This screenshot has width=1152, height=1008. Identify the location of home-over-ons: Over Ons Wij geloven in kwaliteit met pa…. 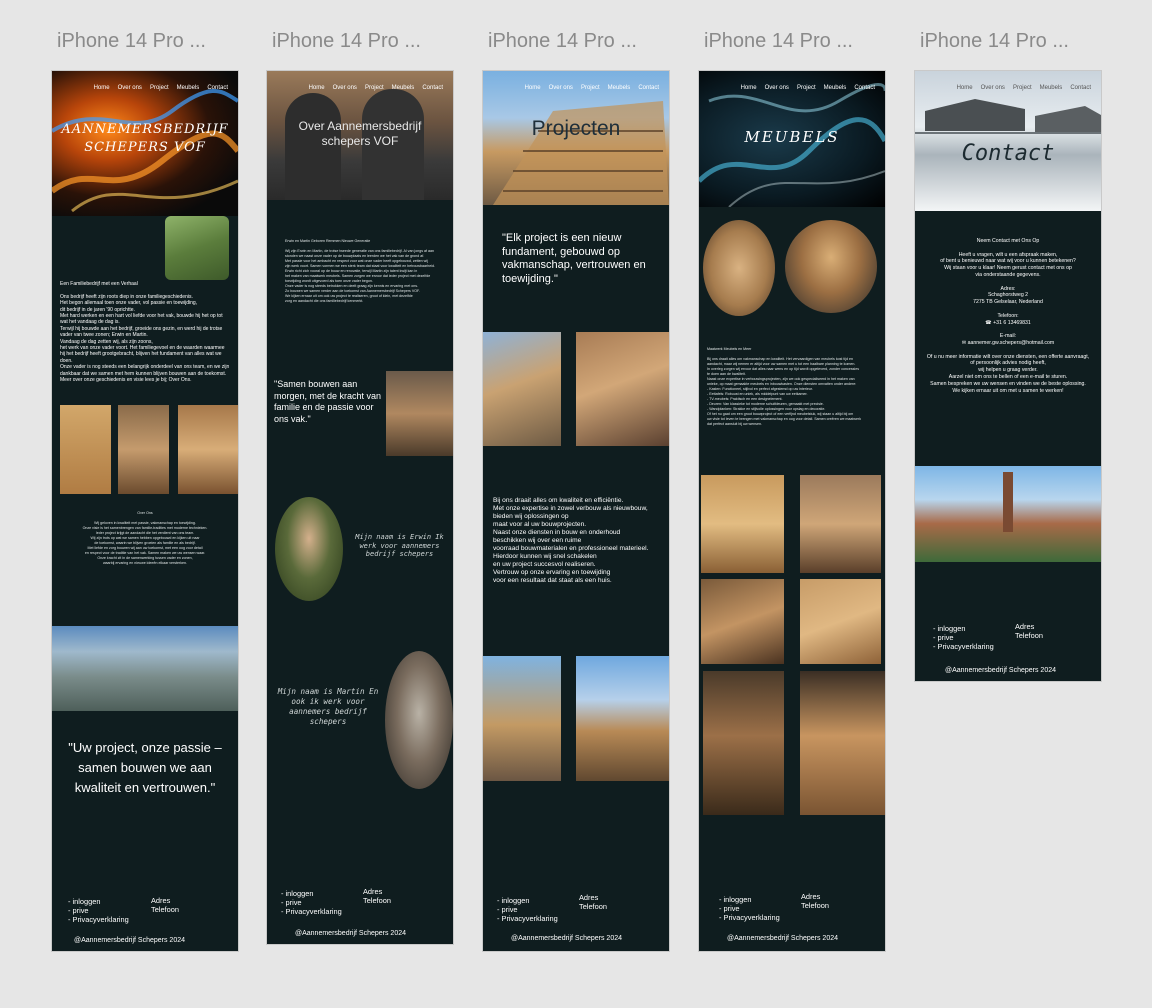
(145, 538).